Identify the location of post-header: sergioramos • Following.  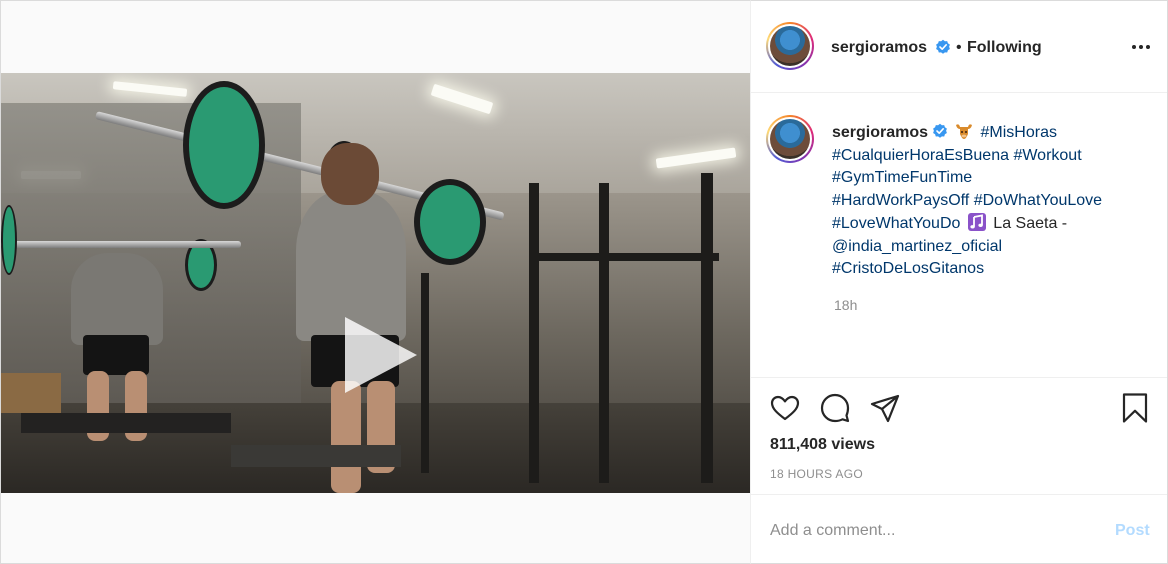
(959, 47).